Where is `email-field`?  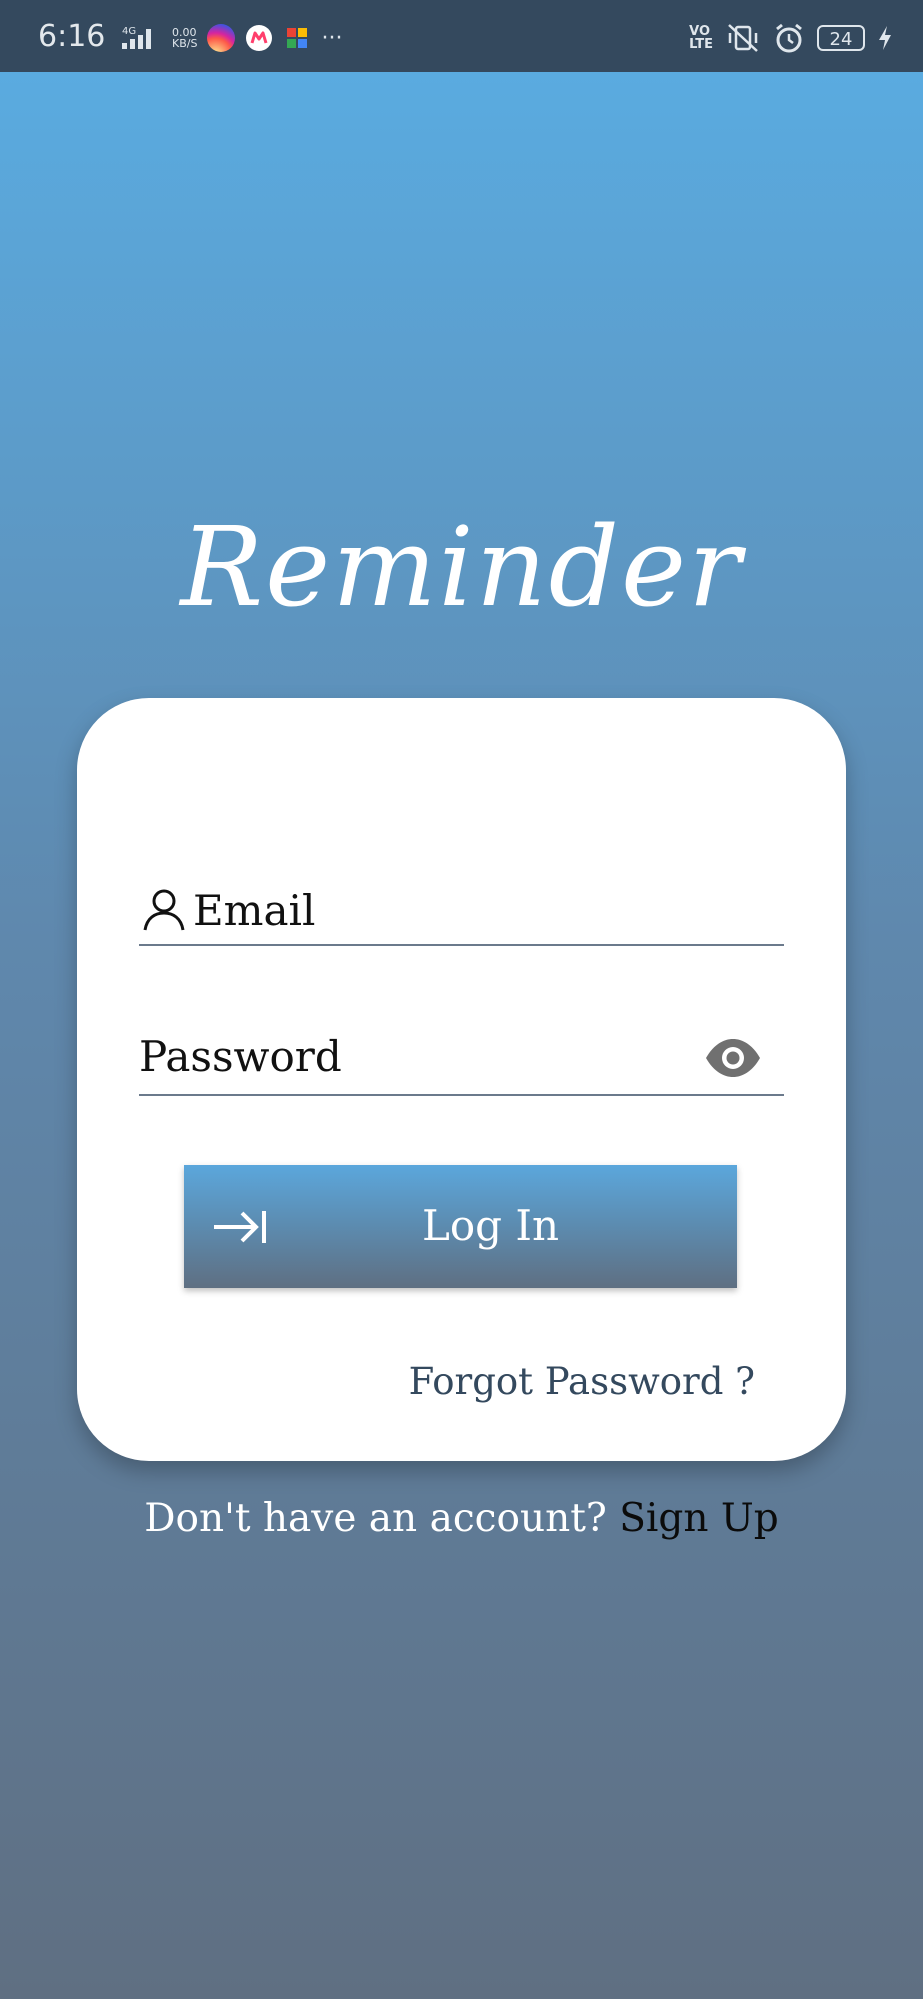
email-field is located at coordinates (461, 913).